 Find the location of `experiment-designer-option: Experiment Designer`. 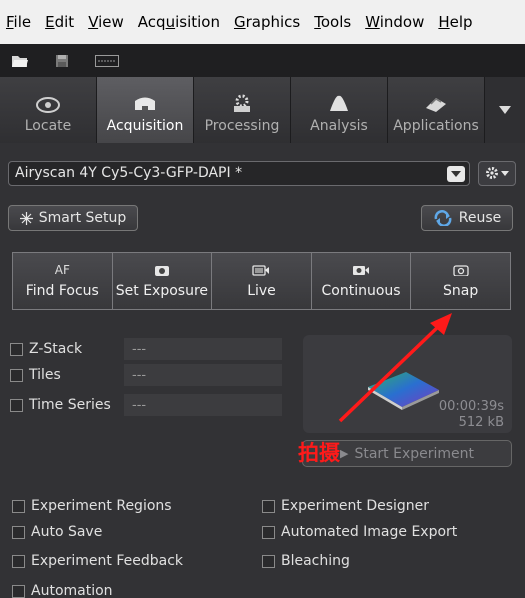

experiment-designer-option: Experiment Designer is located at coordinates (345, 506).